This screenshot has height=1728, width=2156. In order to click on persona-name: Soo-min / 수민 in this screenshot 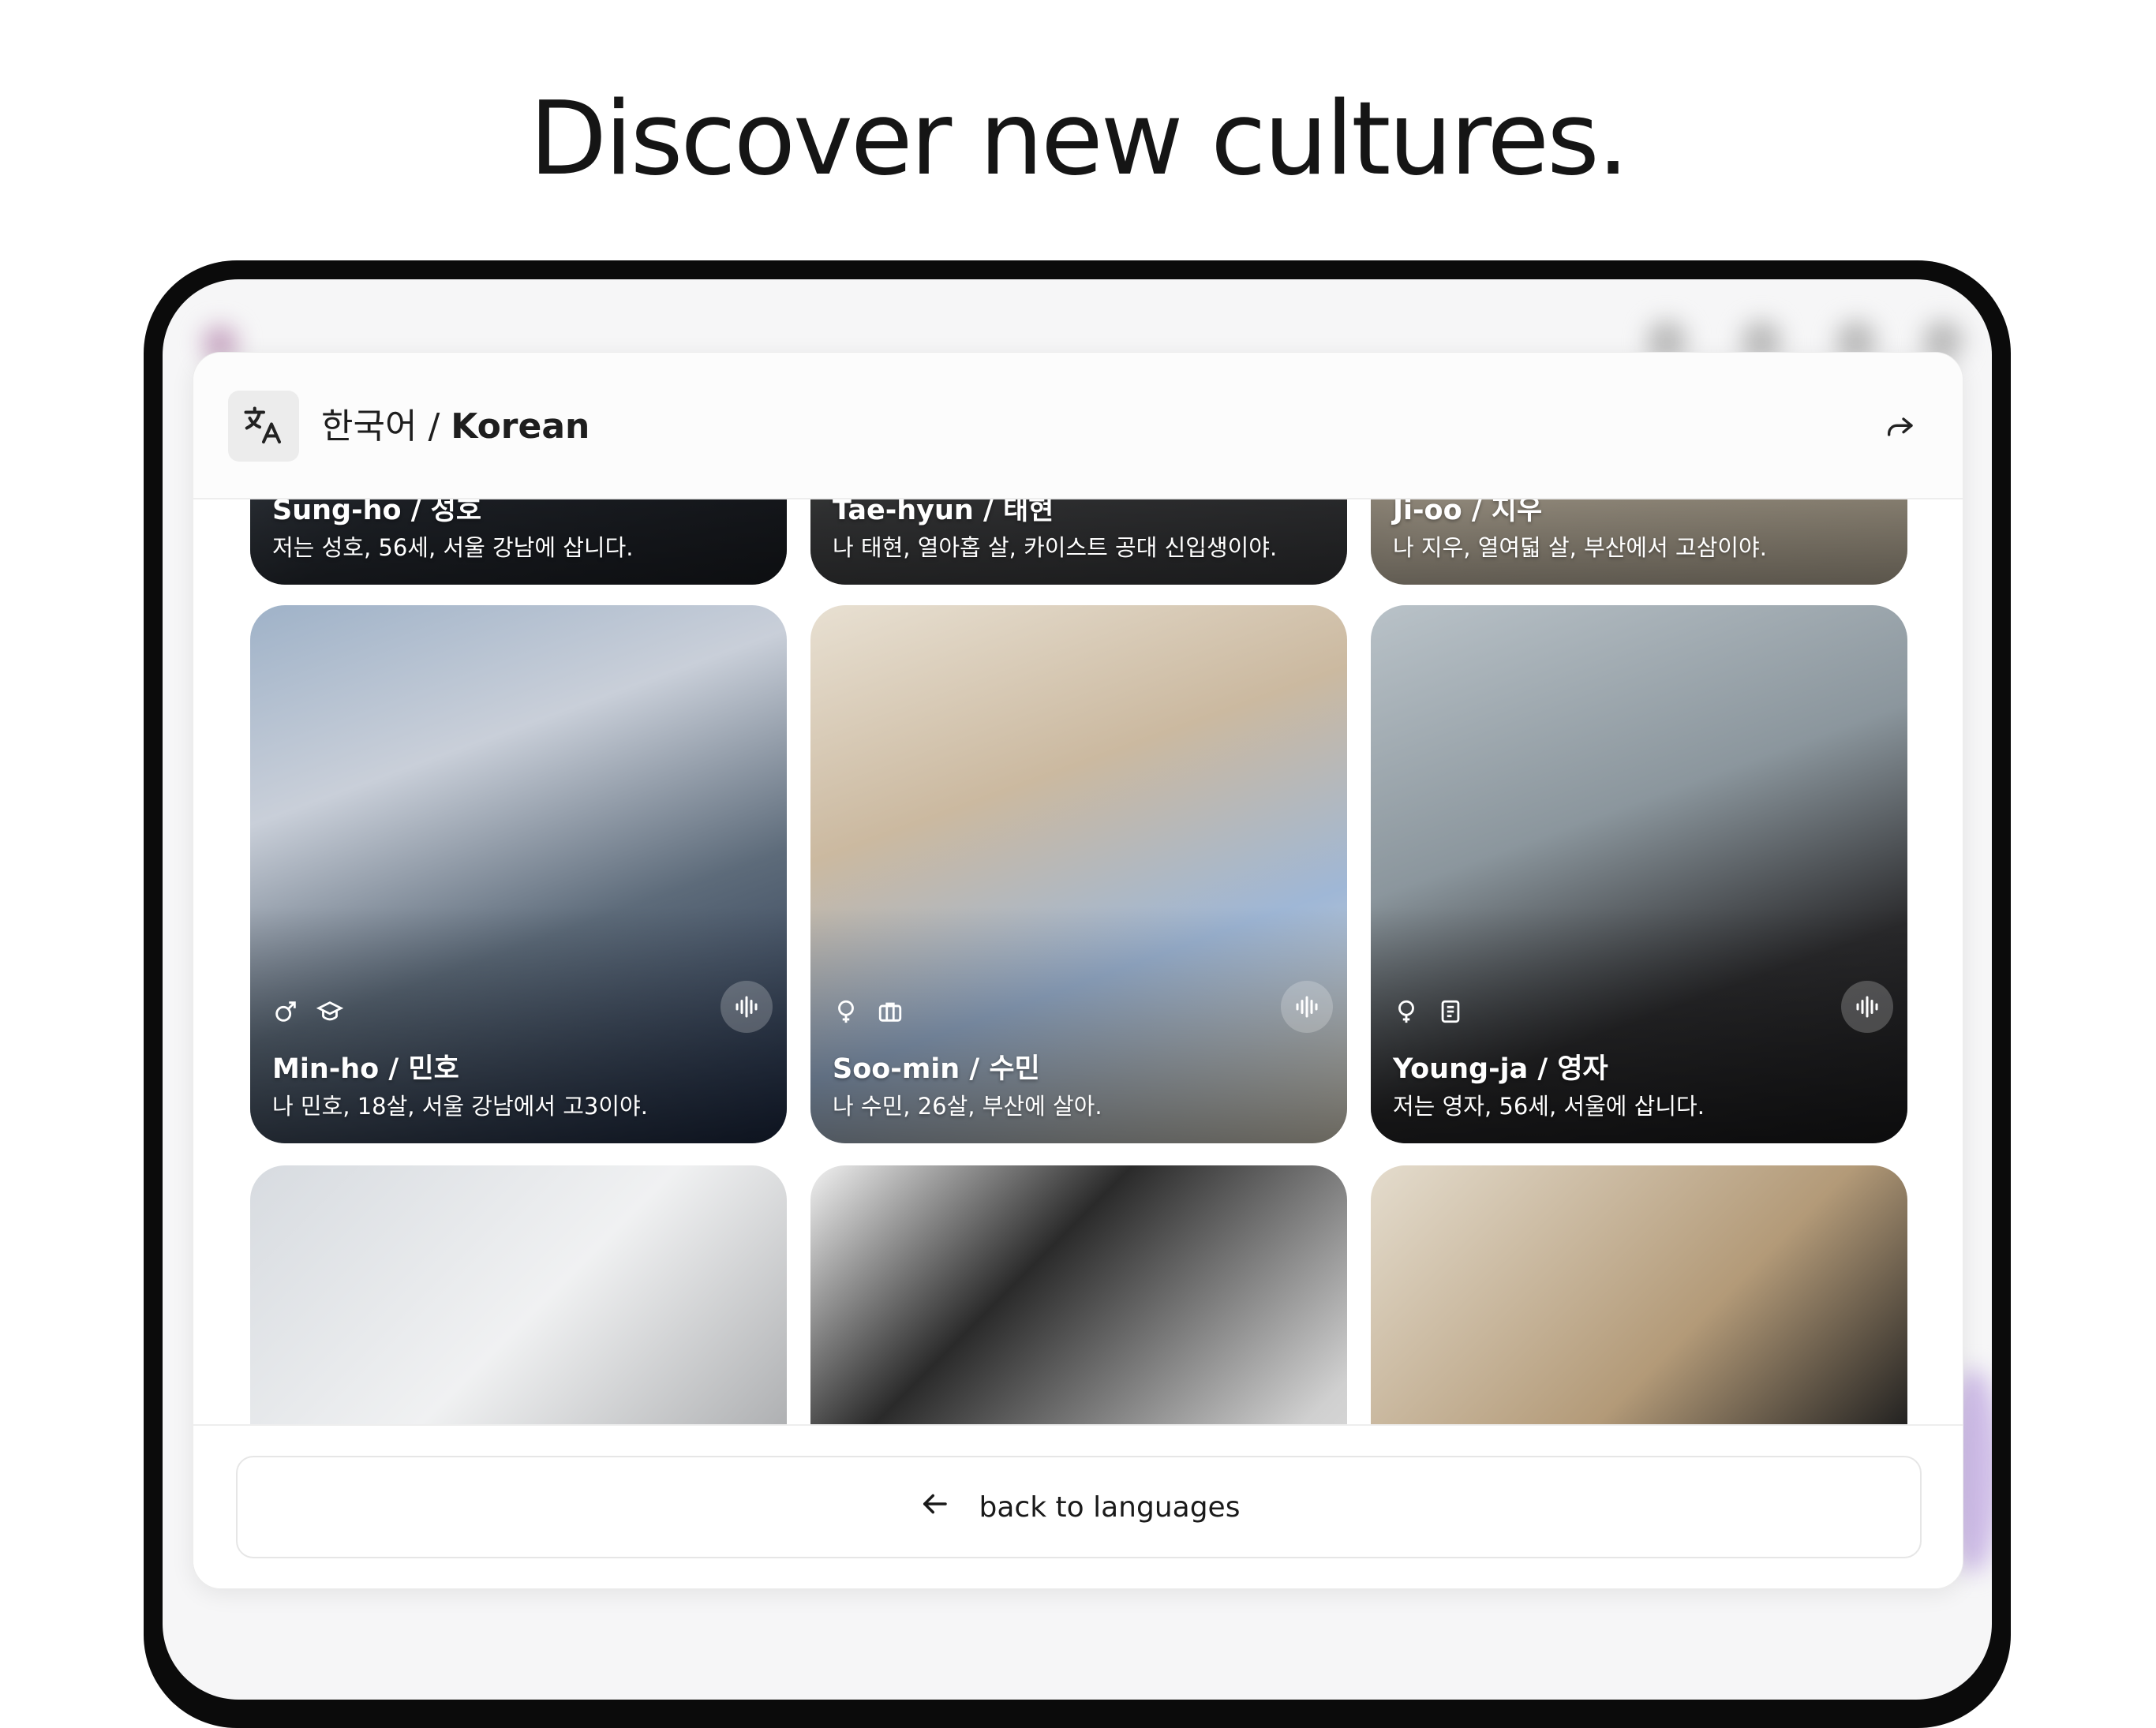, I will do `click(936, 1069)`.